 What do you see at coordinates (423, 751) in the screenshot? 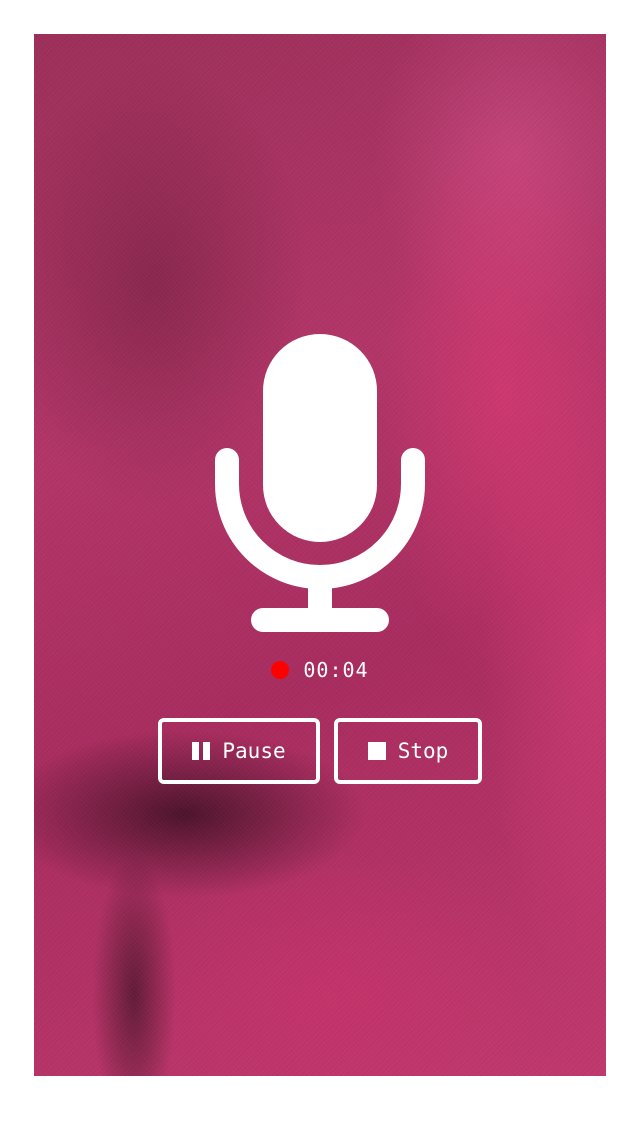
I see `stop-button-label: Stop` at bounding box center [423, 751].